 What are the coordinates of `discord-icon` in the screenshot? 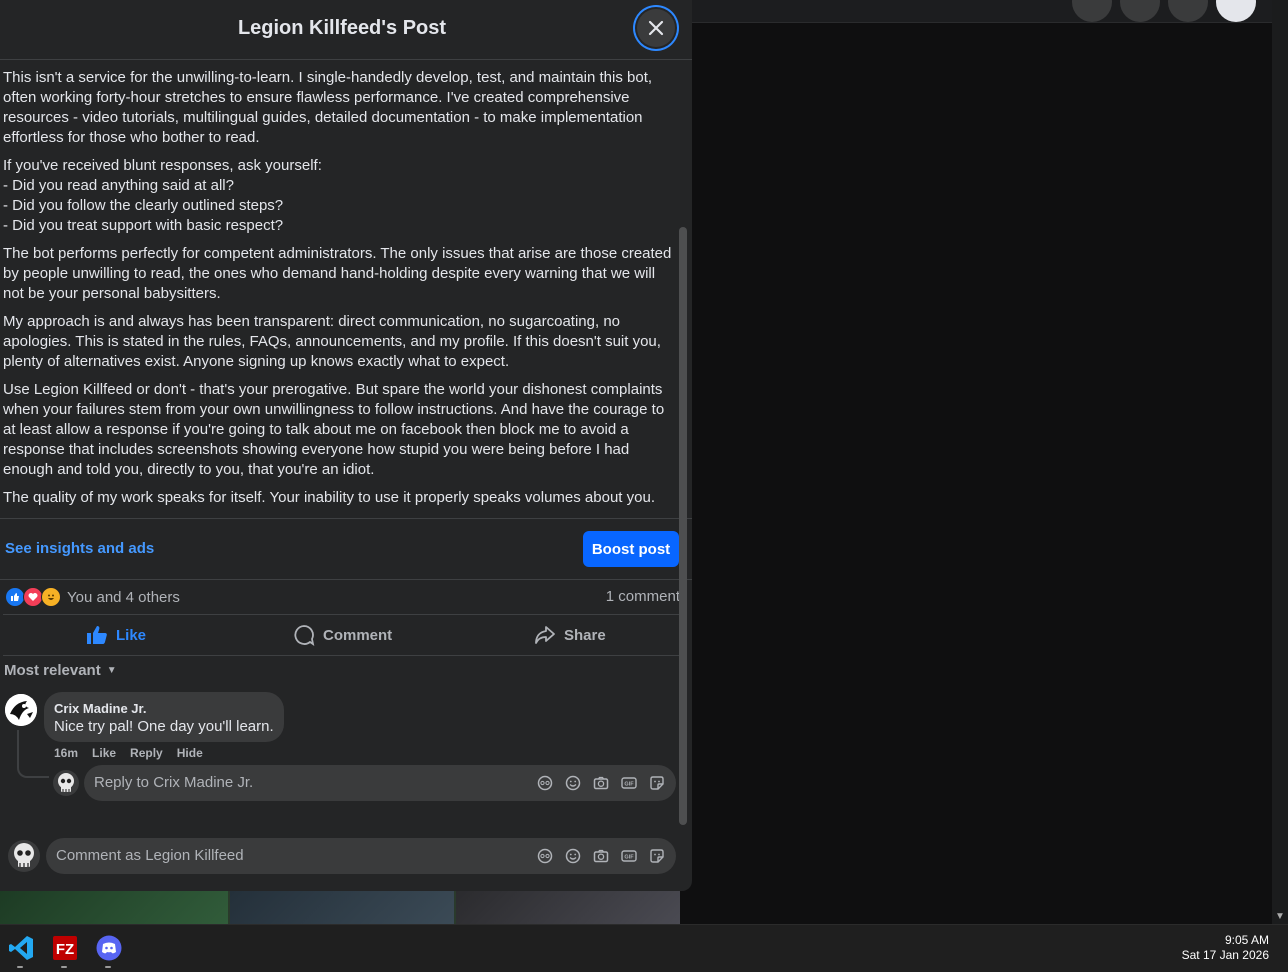 It's located at (109, 948).